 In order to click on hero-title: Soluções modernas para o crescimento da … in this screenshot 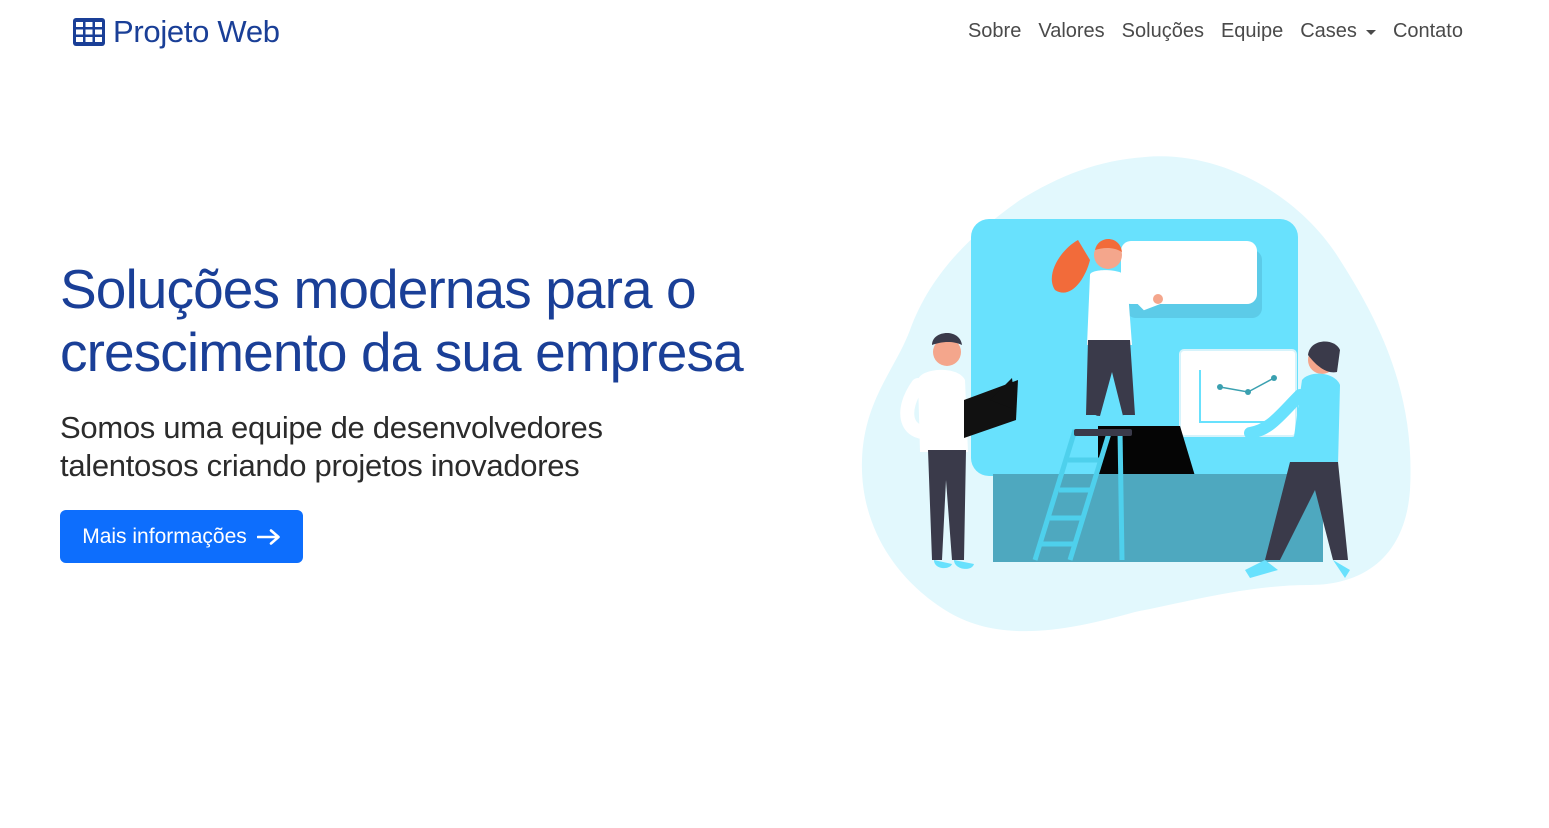, I will do `click(402, 320)`.